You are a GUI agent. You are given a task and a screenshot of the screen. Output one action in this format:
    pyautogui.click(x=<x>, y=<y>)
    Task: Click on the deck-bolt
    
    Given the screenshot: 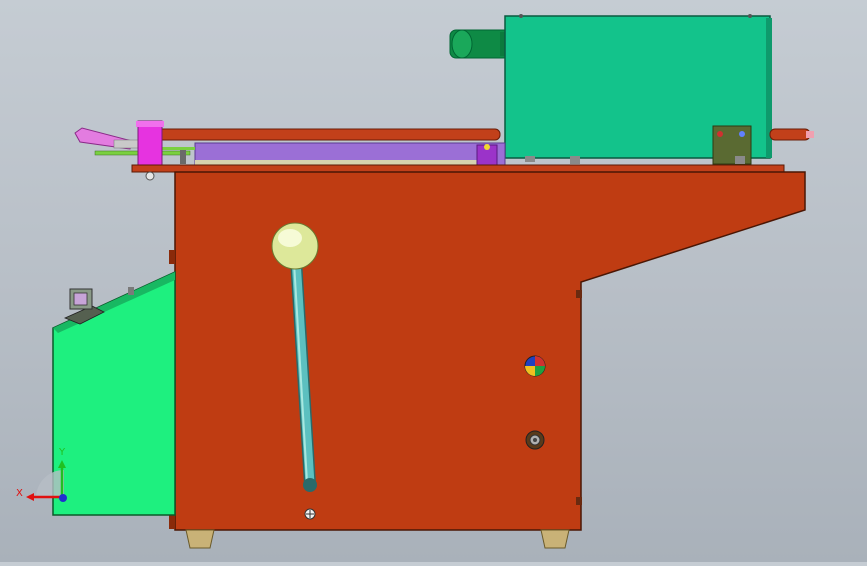 What is the action you would take?
    pyautogui.click(x=150, y=176)
    